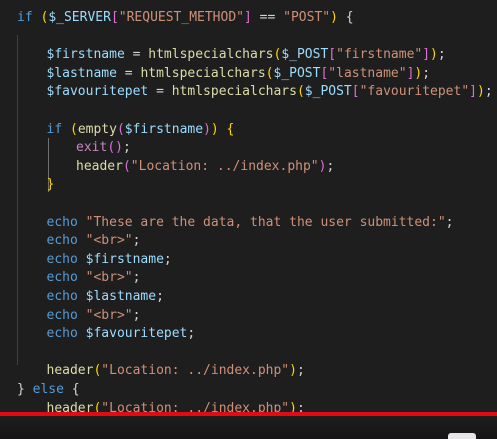 Image resolution: width=497 pixels, height=439 pixels. I want to click on code-token: exit, so click(92, 148).